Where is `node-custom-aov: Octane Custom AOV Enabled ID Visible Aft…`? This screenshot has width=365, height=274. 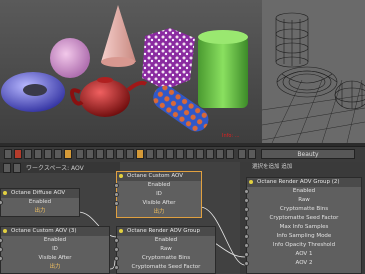 node-custom-aov: Octane Custom AOV Enabled ID Visible Aft… is located at coordinates (158, 194).